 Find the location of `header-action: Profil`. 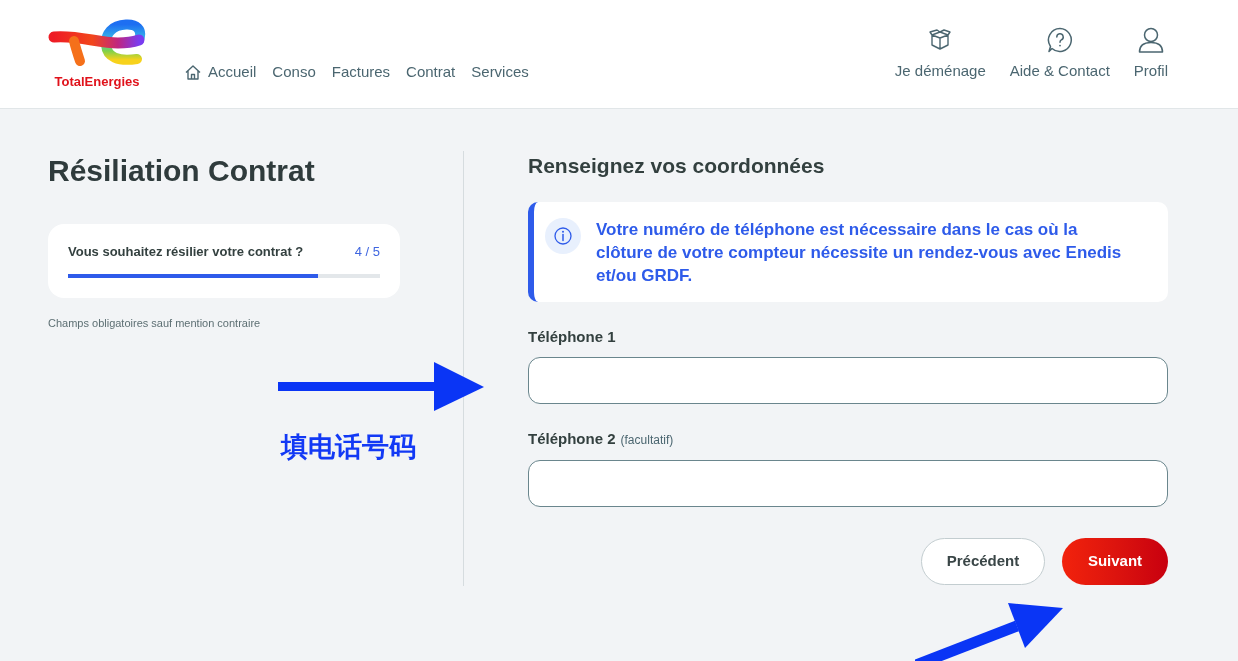

header-action: Profil is located at coordinates (1150, 53).